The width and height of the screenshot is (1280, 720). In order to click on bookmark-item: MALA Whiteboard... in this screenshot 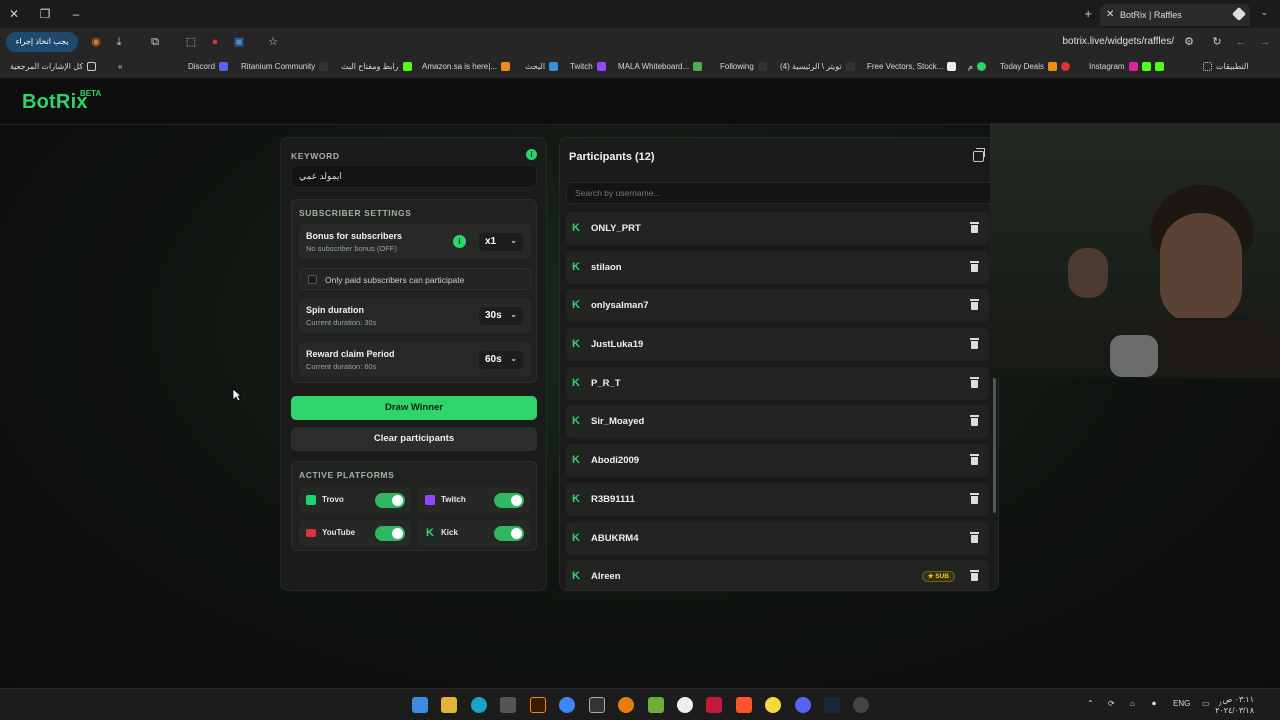, I will do `click(660, 67)`.